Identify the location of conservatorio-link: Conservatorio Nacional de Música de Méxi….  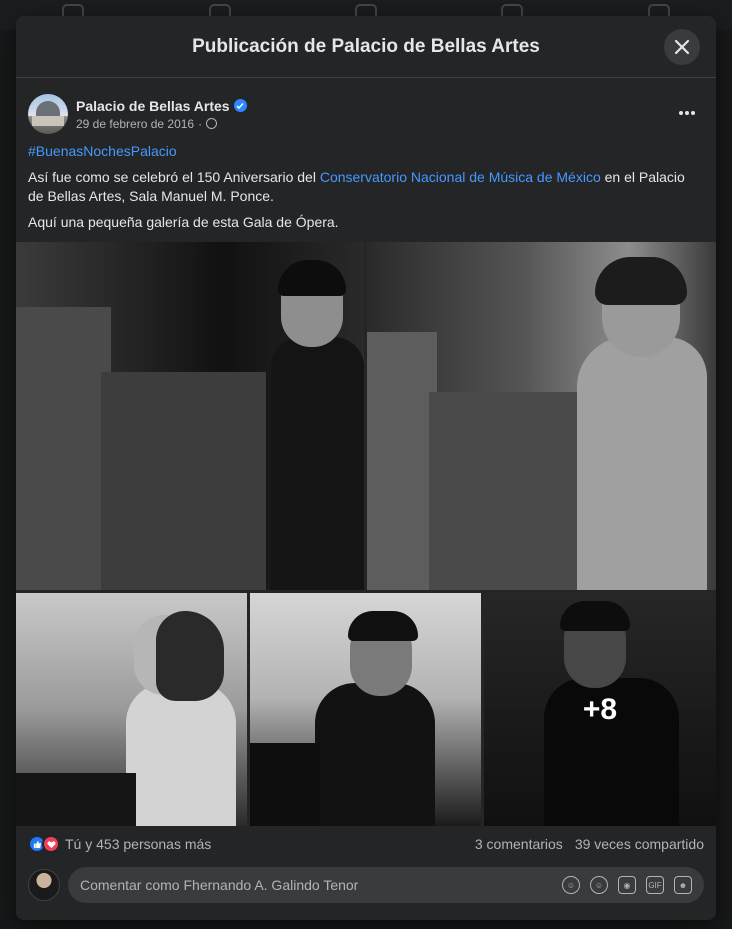
(460, 177).